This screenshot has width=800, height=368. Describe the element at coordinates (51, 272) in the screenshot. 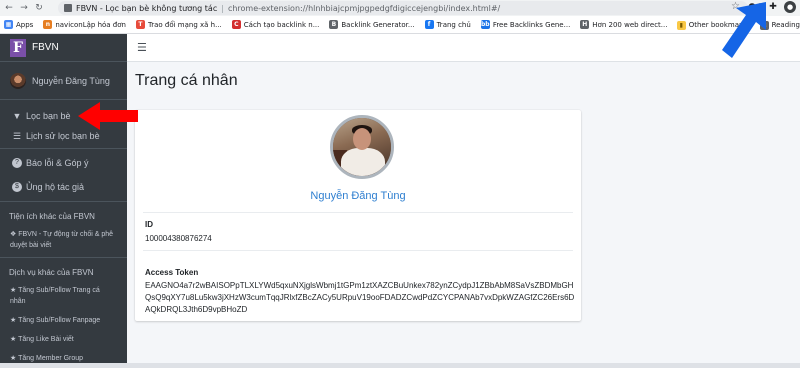

I see `services-header: Dịch vụ khác của FBVN` at that location.